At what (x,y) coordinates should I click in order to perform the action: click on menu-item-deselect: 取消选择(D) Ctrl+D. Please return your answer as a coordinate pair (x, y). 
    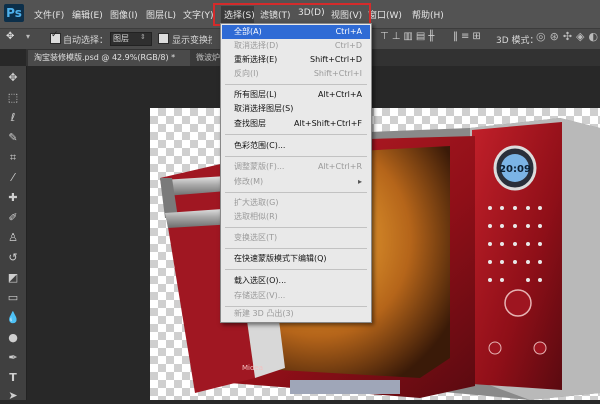
    Looking at the image, I should click on (296, 46).